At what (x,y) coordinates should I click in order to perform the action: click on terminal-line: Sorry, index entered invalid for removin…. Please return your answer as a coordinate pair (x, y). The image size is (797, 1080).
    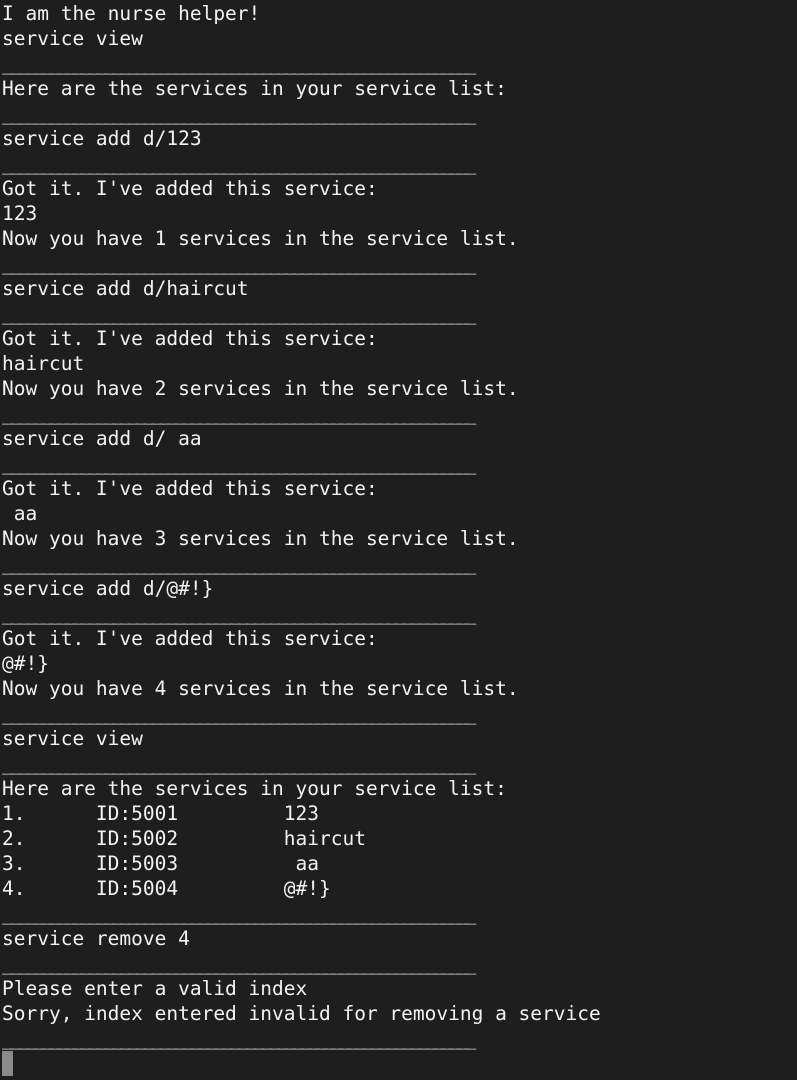
    Looking at the image, I should click on (301, 1013).